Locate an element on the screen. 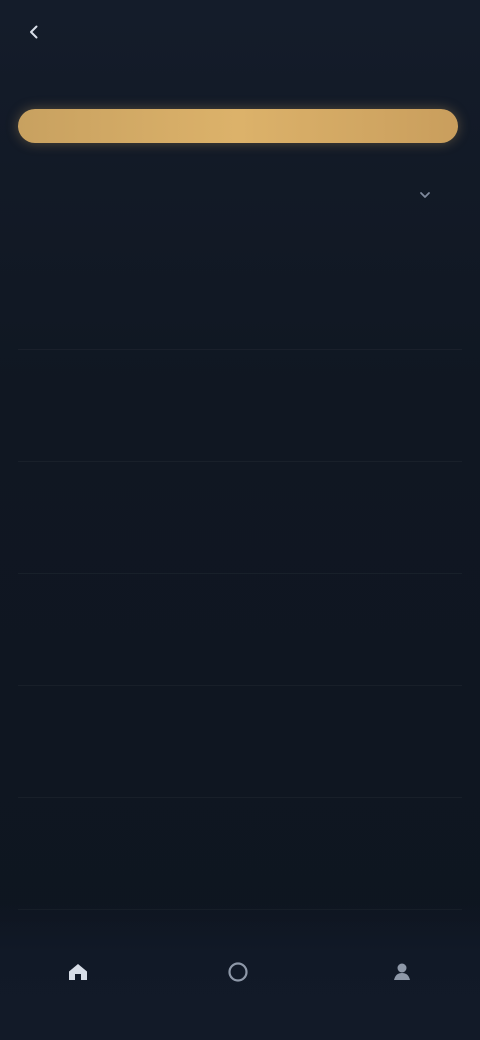 The height and width of the screenshot is (1040, 480). top-bar is located at coordinates (240, 31).